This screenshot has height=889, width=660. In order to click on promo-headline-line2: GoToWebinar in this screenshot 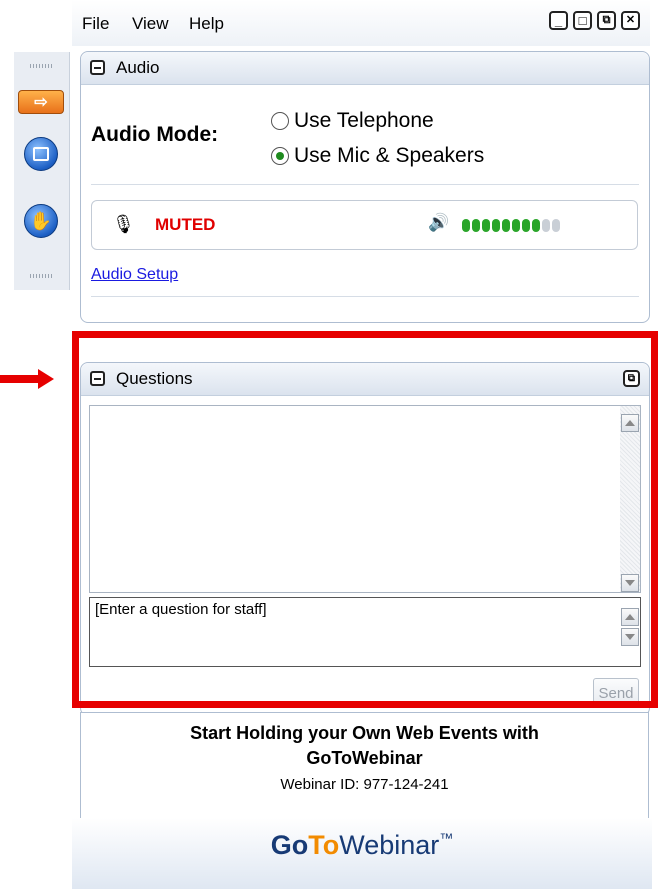, I will do `click(364, 758)`.